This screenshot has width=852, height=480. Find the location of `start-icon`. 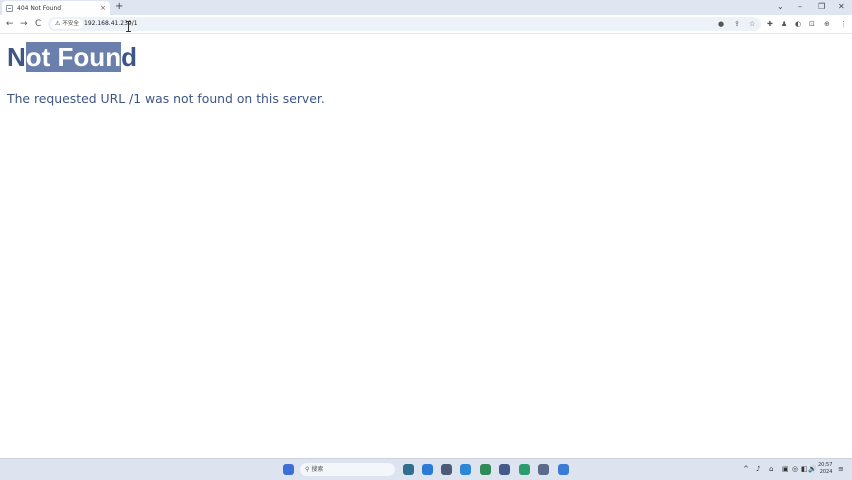

start-icon is located at coordinates (288, 469).